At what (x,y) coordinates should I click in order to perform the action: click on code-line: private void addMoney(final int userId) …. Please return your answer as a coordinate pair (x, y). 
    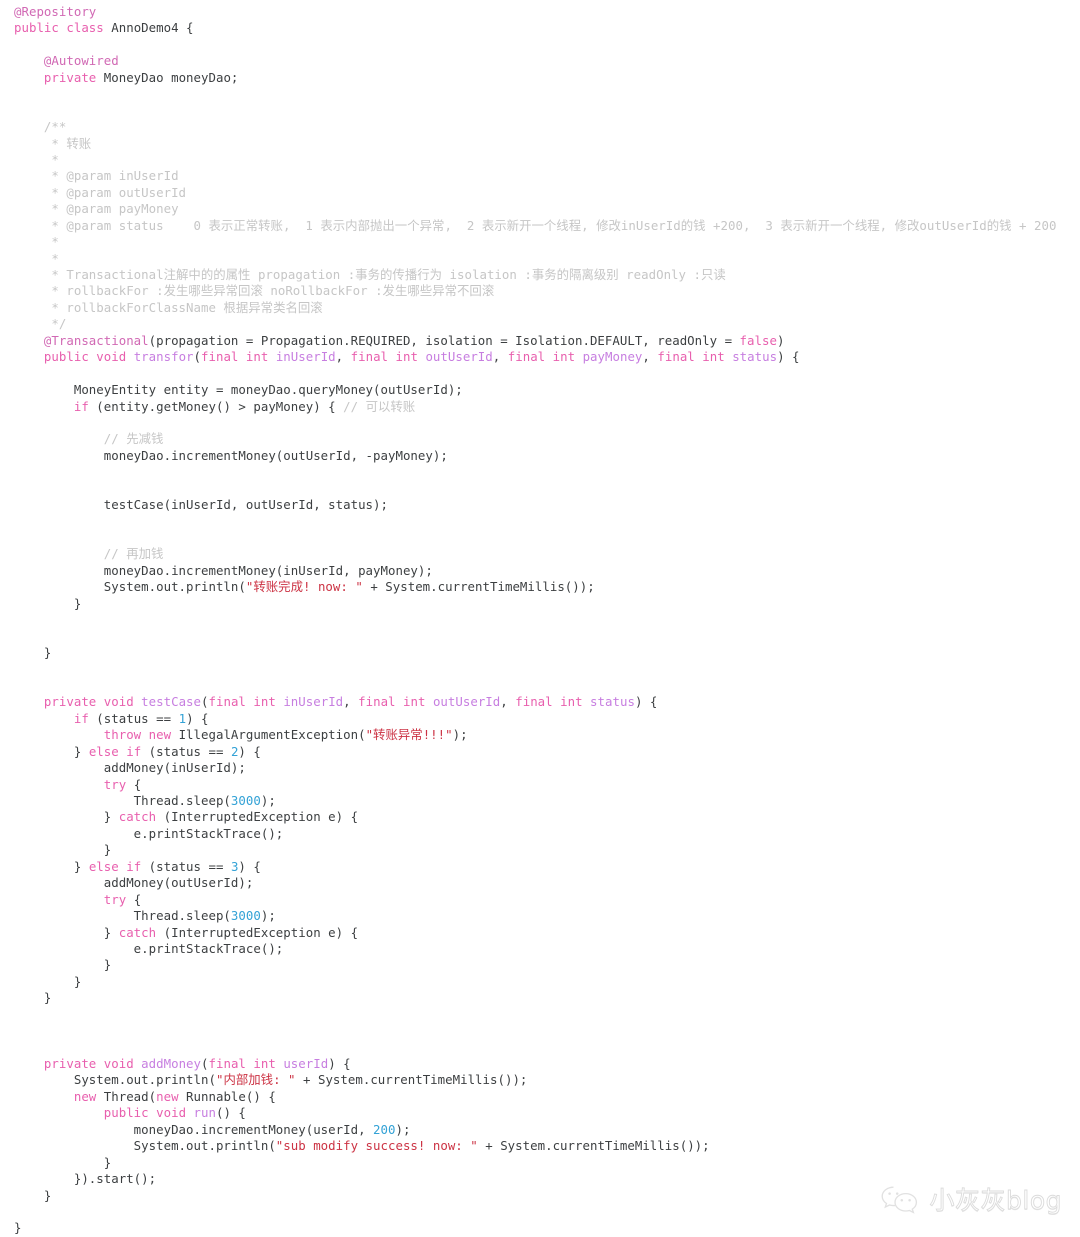
    Looking at the image, I should click on (540, 1064).